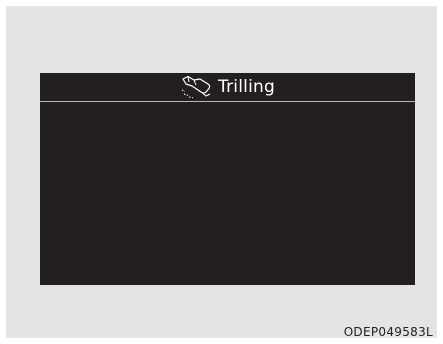 This screenshot has height=344, width=443. What do you see at coordinates (246, 86) in the screenshot?
I see `display-title: Trilling` at bounding box center [246, 86].